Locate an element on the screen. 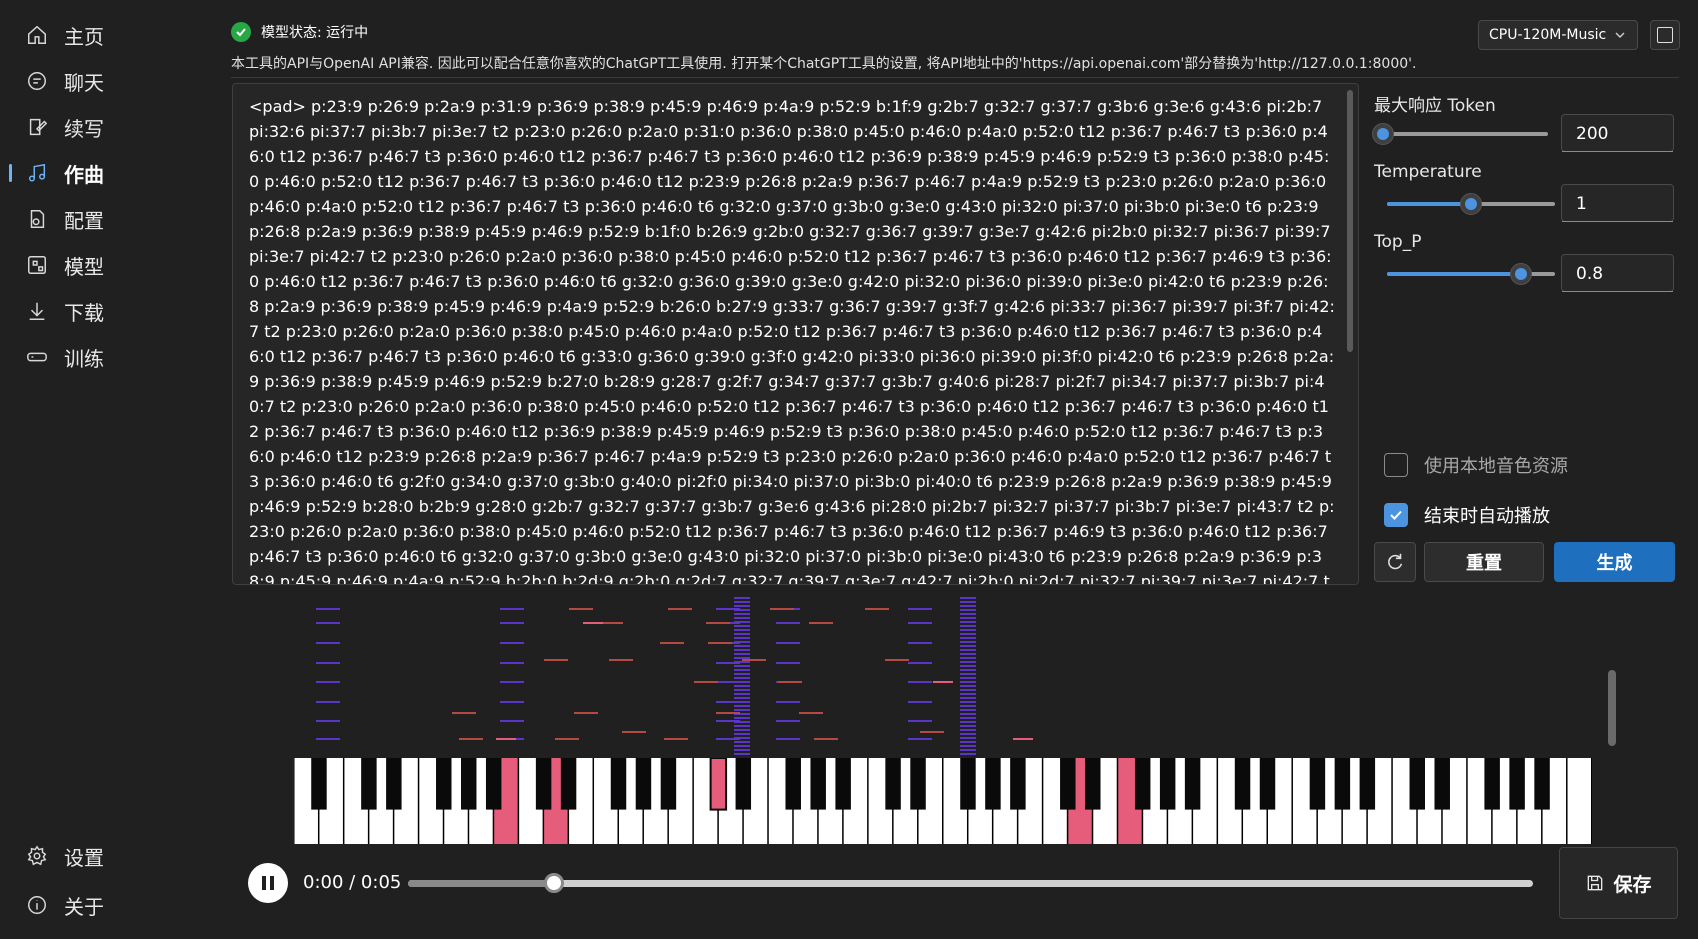 The width and height of the screenshot is (1698, 939). model-select: CPU-120M-Music is located at coordinates (1558, 35).